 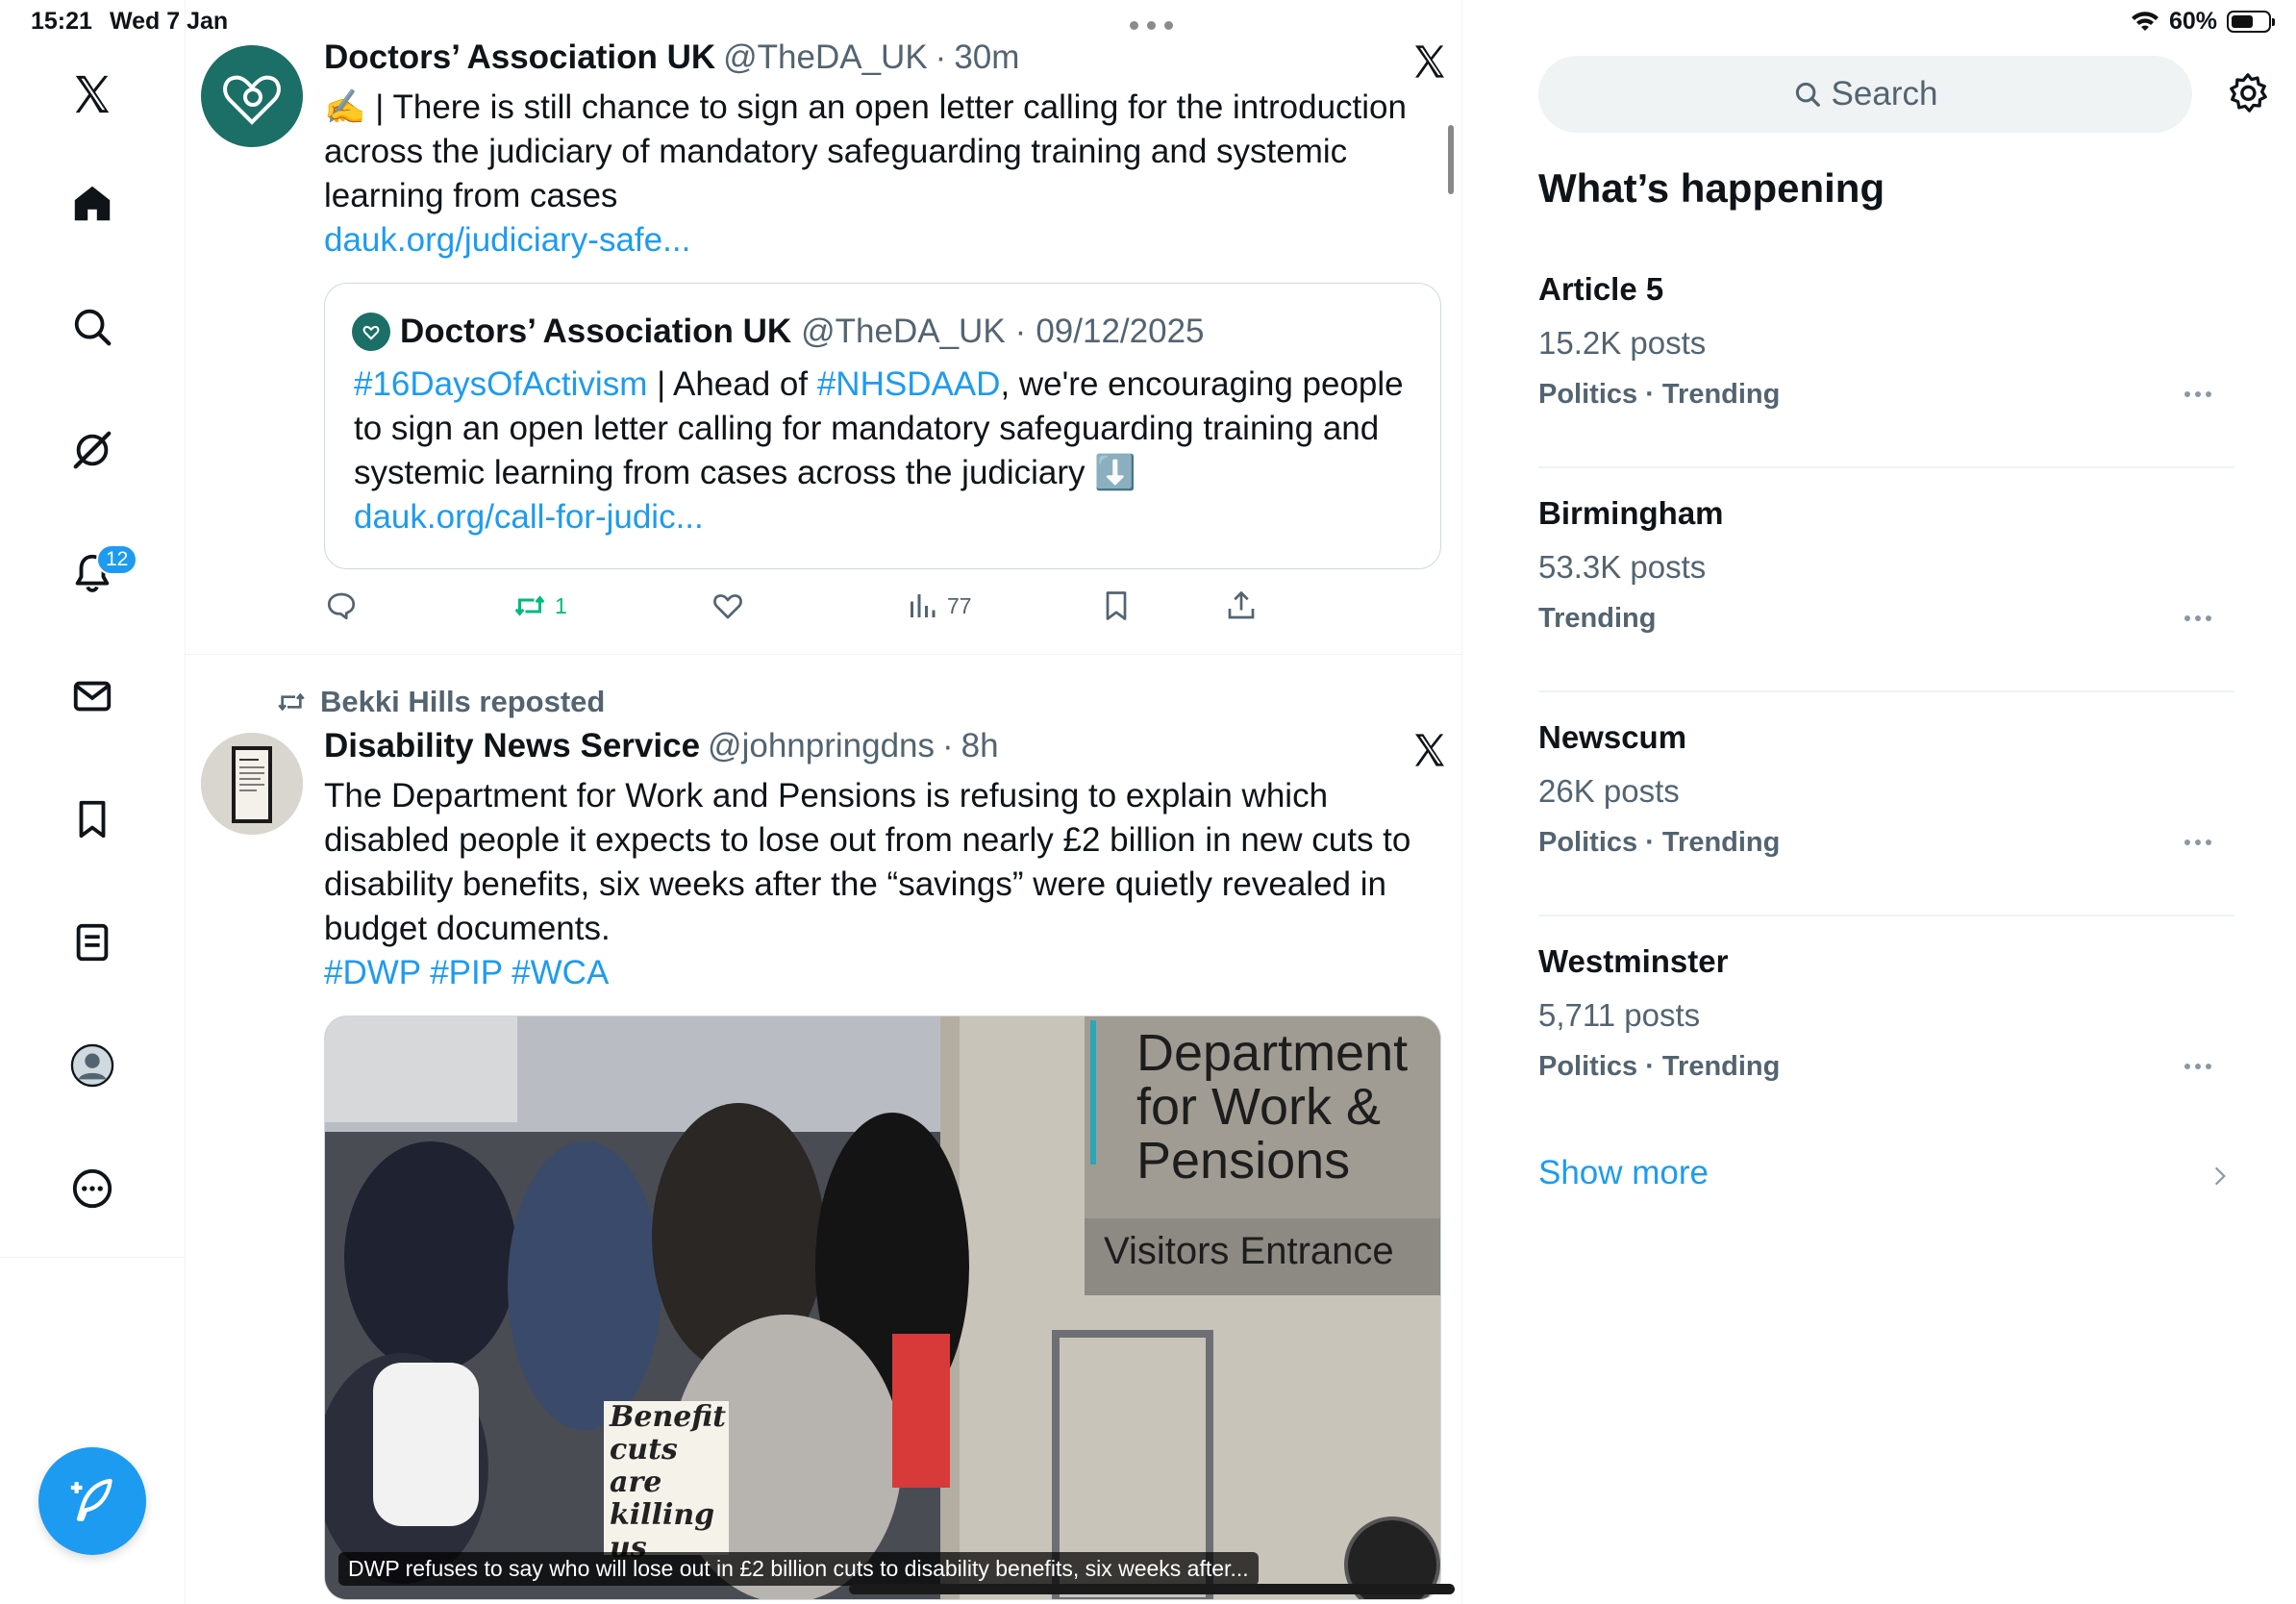 I want to click on compose-feather-icon, so click(x=91, y=1499).